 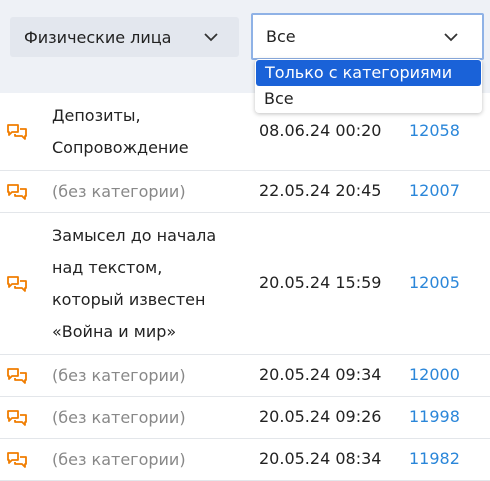 What do you see at coordinates (129, 299) in the screenshot?
I see `category-line: который известен` at bounding box center [129, 299].